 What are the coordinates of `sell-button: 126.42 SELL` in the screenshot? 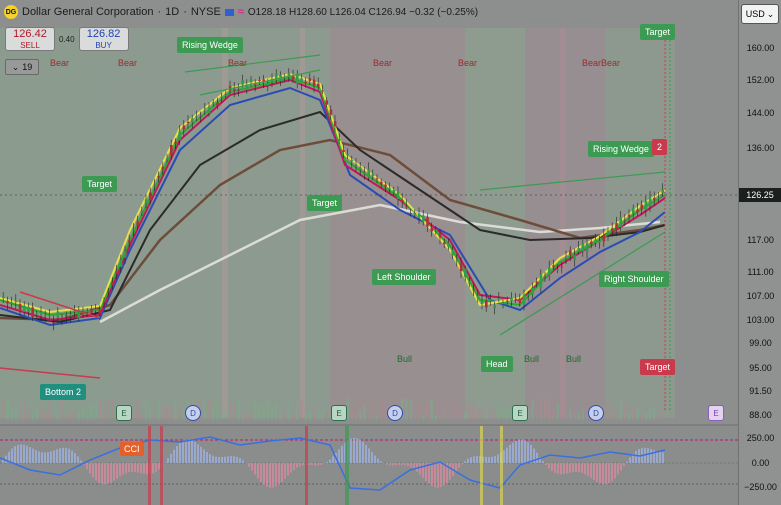 It's located at (30, 39).